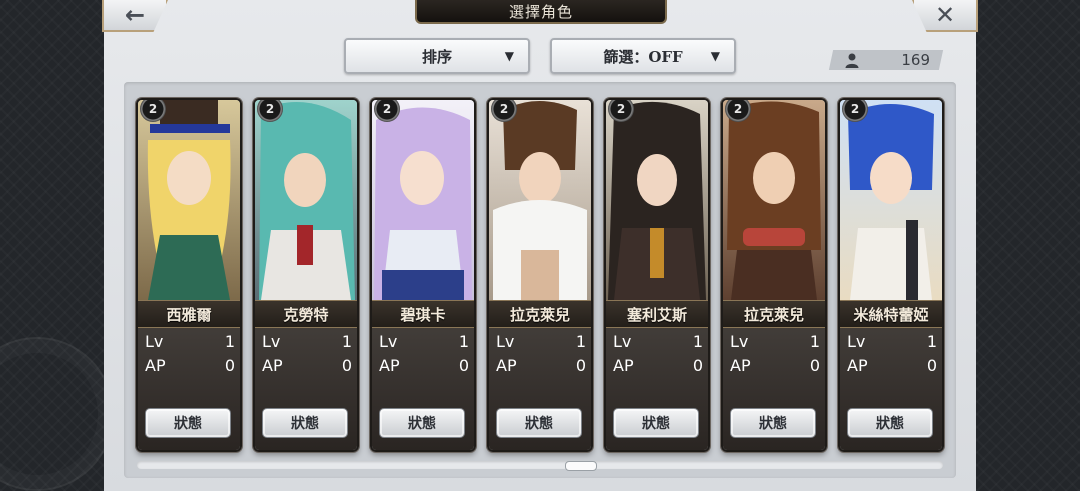 The height and width of the screenshot is (491, 1080). What do you see at coordinates (306, 314) in the screenshot?
I see `character-name: 克勞特` at bounding box center [306, 314].